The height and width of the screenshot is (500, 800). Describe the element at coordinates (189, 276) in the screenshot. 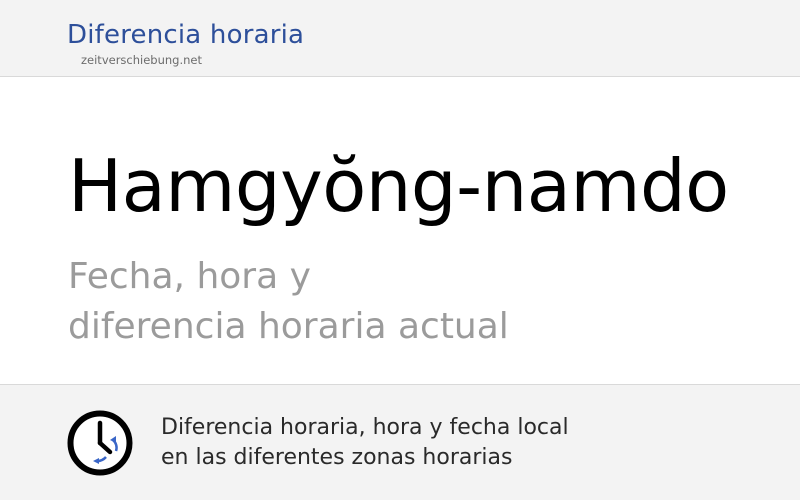

I see `subtitle-line-1: Fecha, hora y` at that location.